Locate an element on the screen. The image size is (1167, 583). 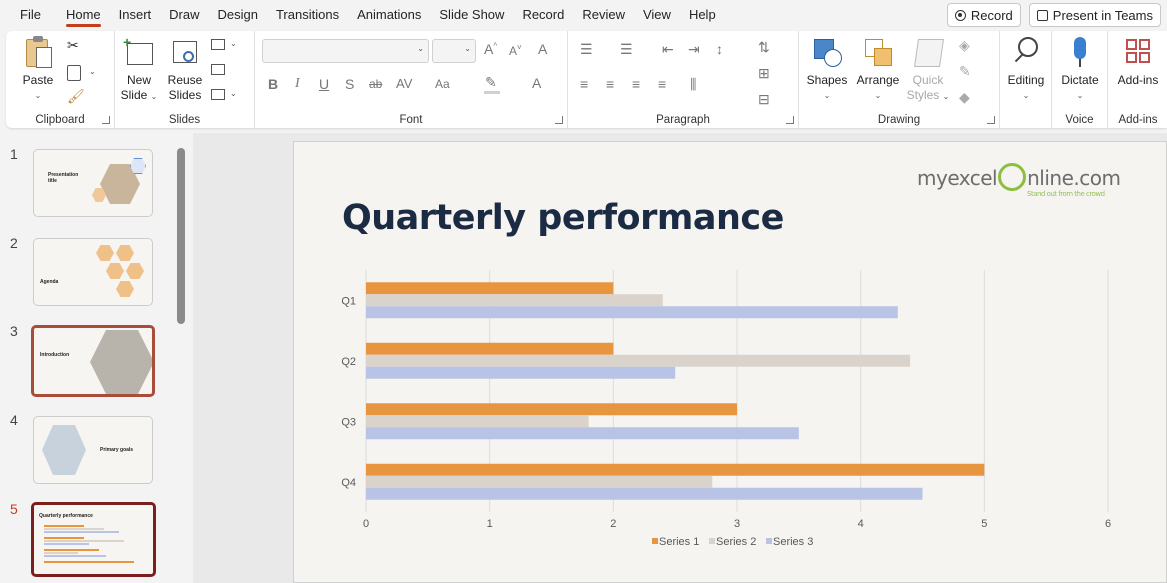
editing-group: Editing ⌄ is located at coordinates (1026, 79).